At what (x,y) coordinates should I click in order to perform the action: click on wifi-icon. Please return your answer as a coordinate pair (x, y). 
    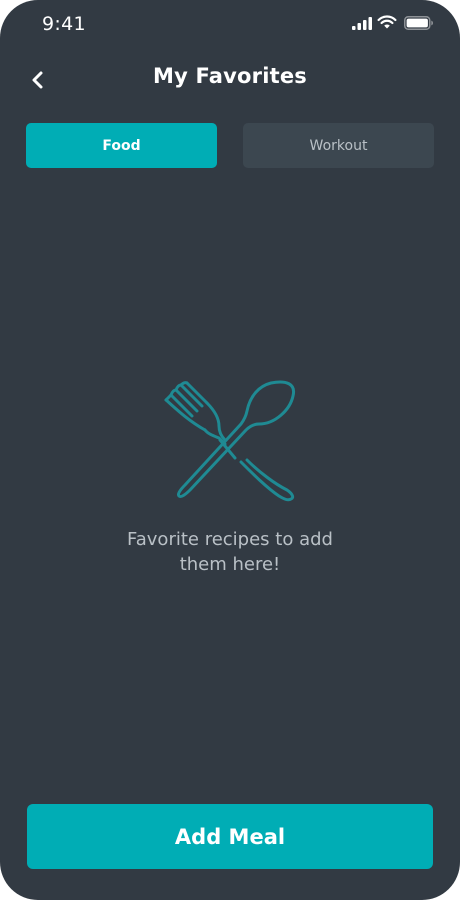
    Looking at the image, I should click on (387, 22).